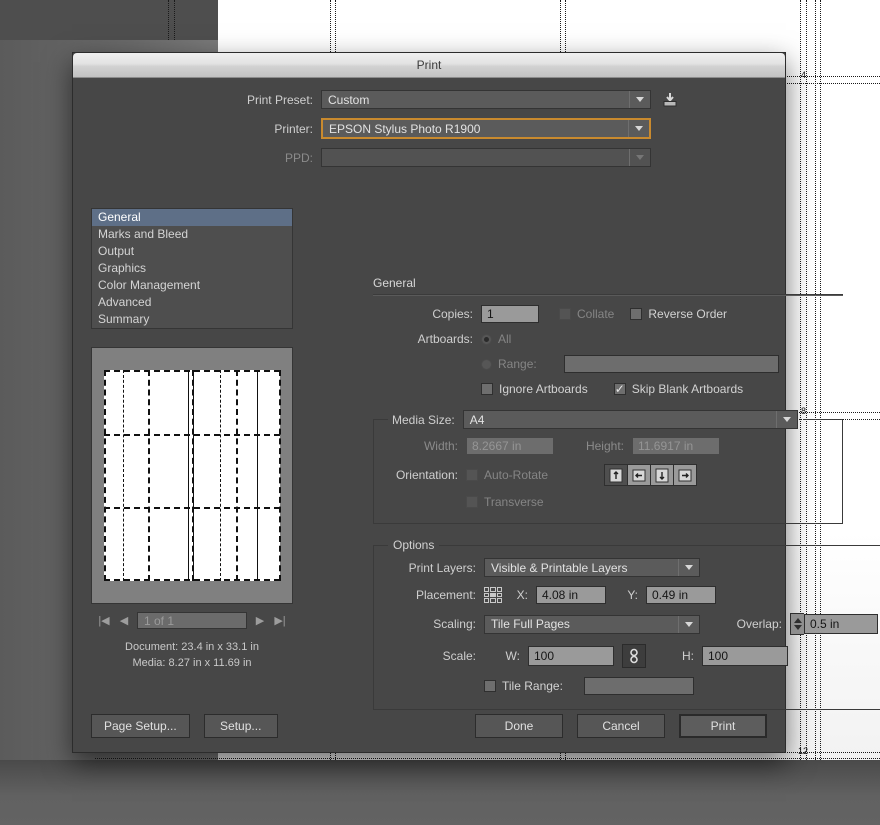 This screenshot has width=880, height=825. What do you see at coordinates (608, 502) in the screenshot?
I see `transverse-row: Transverse` at bounding box center [608, 502].